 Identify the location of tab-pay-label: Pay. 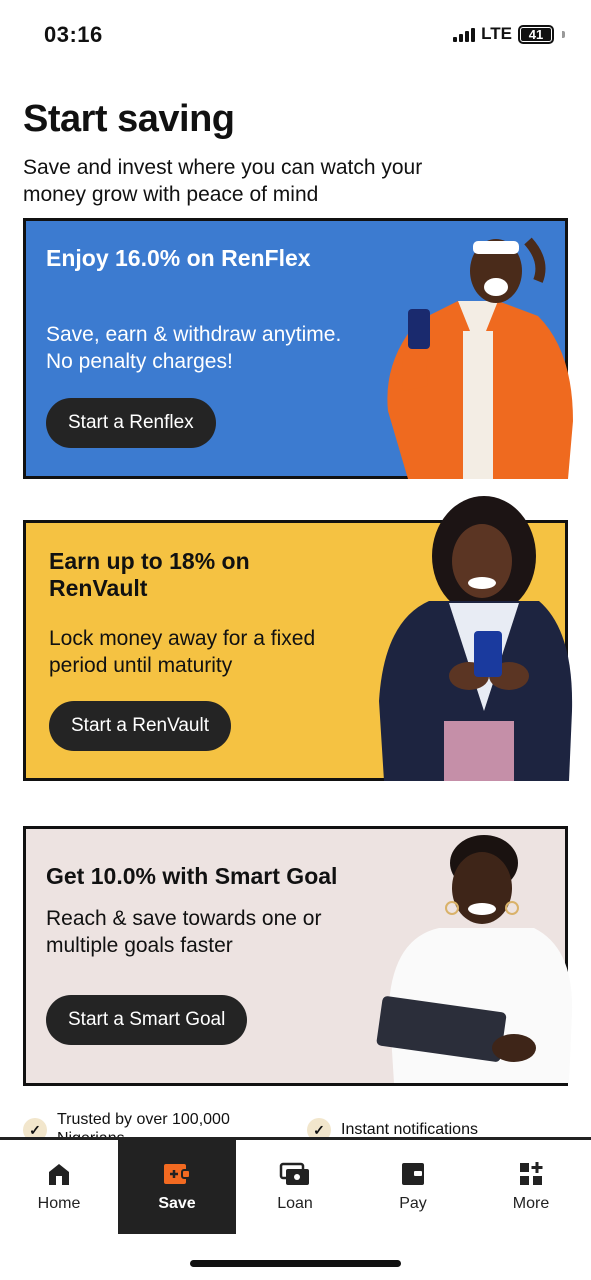
(413, 1203).